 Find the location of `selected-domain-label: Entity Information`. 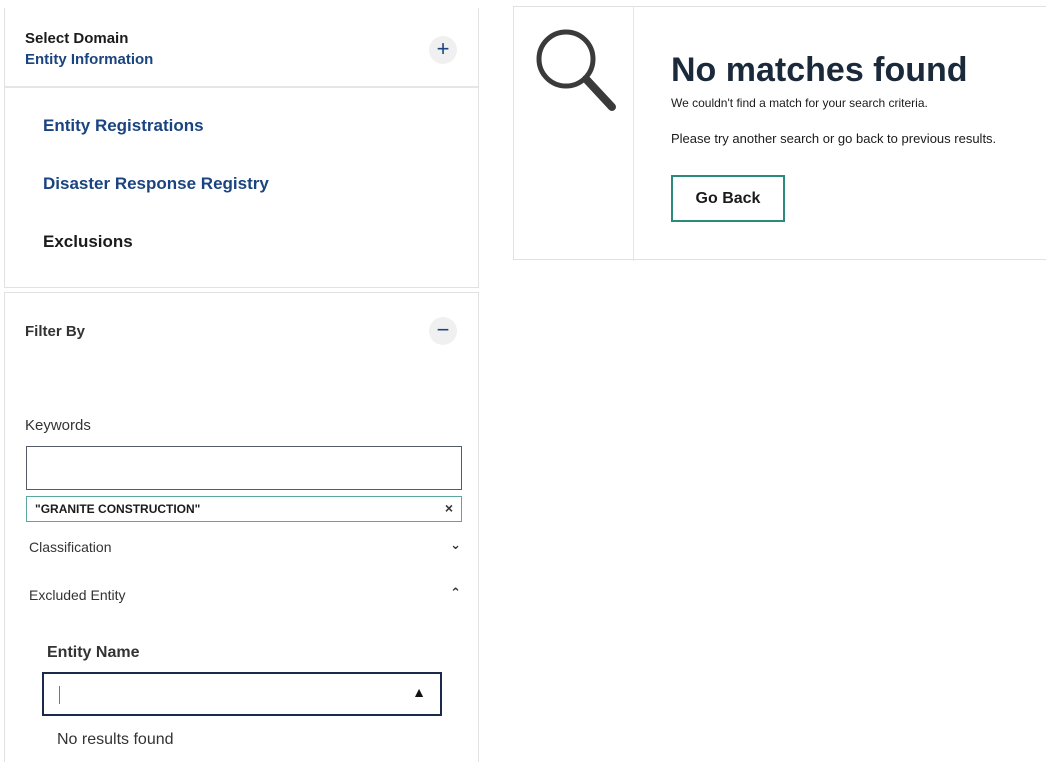

selected-domain-label: Entity Information is located at coordinates (89, 59).